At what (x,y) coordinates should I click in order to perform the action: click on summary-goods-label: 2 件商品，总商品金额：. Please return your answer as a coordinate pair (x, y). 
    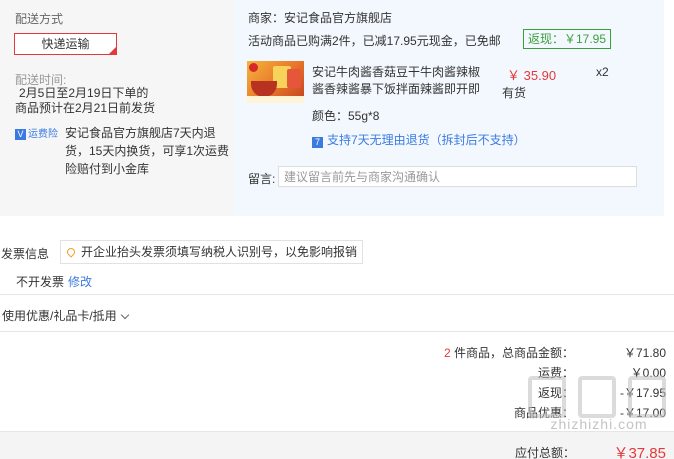
    Looking at the image, I should click on (509, 352).